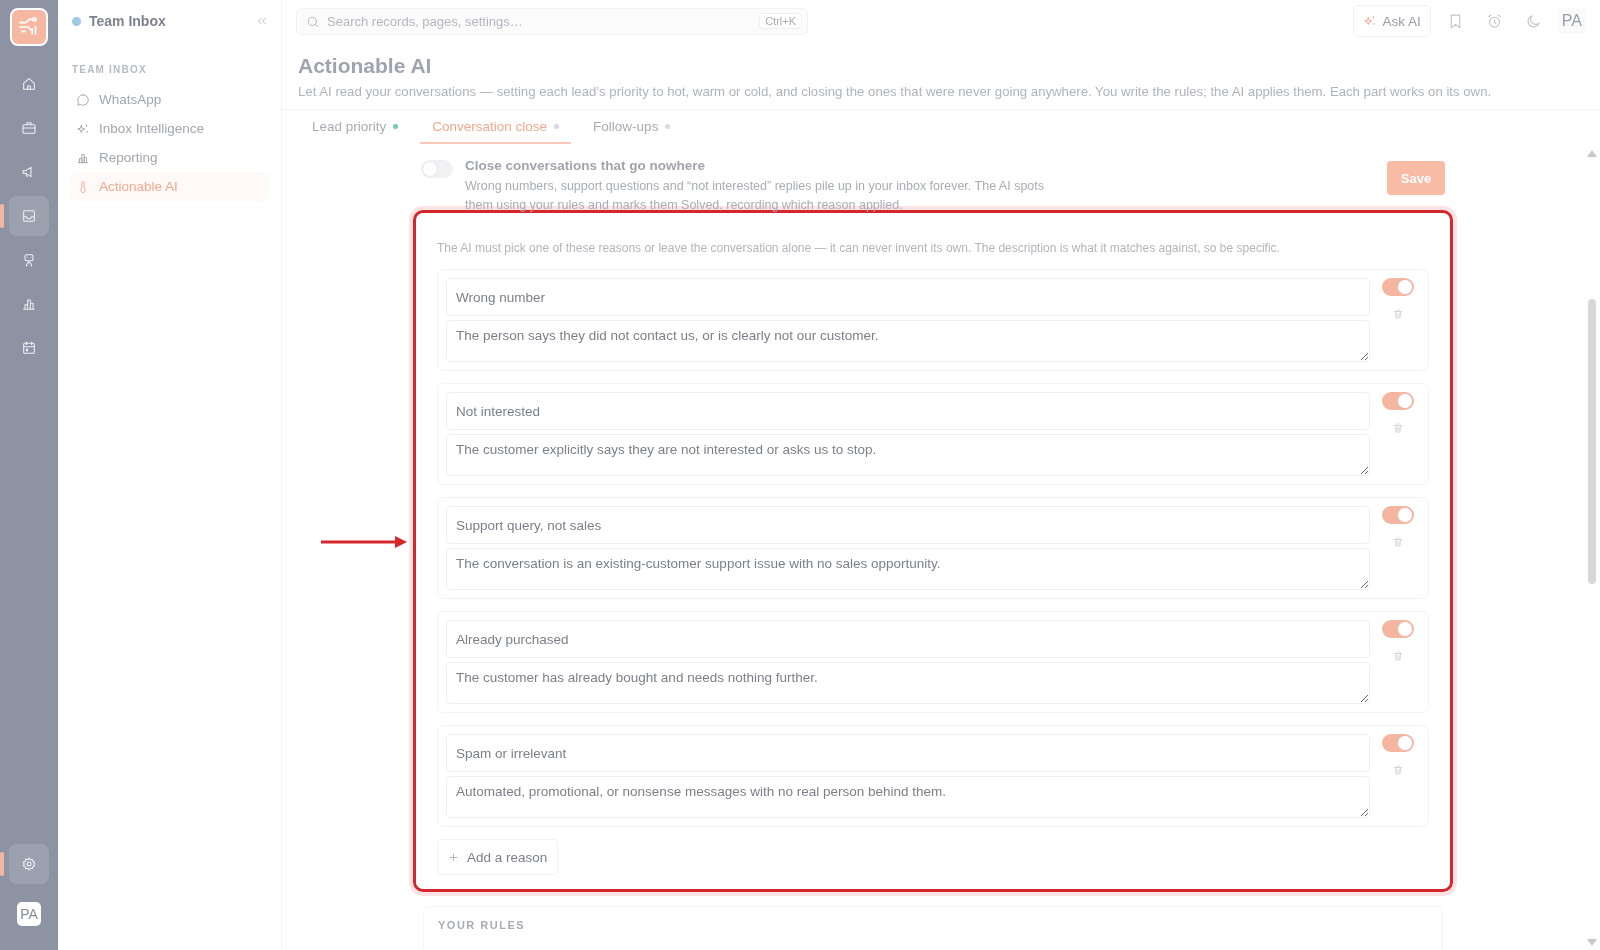 The image size is (1600, 950). Describe the element at coordinates (76, 21) in the screenshot. I see `status-dot` at that location.